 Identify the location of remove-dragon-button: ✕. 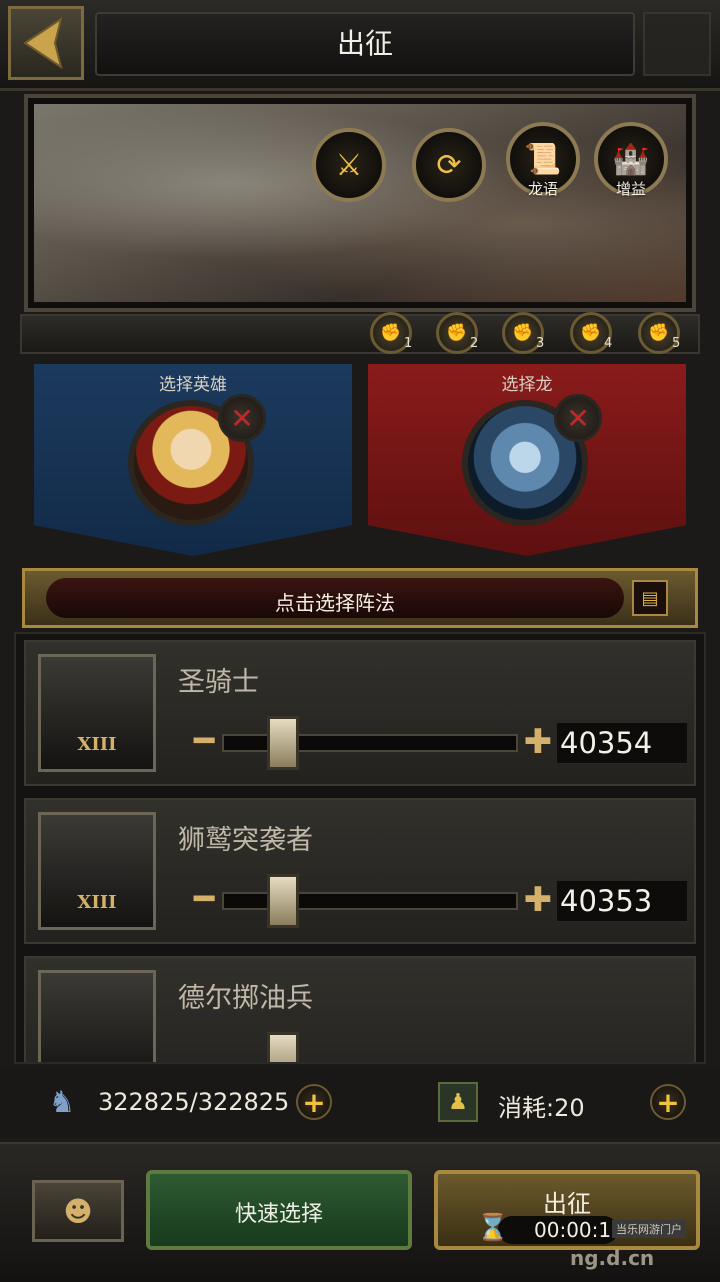
(578, 418).